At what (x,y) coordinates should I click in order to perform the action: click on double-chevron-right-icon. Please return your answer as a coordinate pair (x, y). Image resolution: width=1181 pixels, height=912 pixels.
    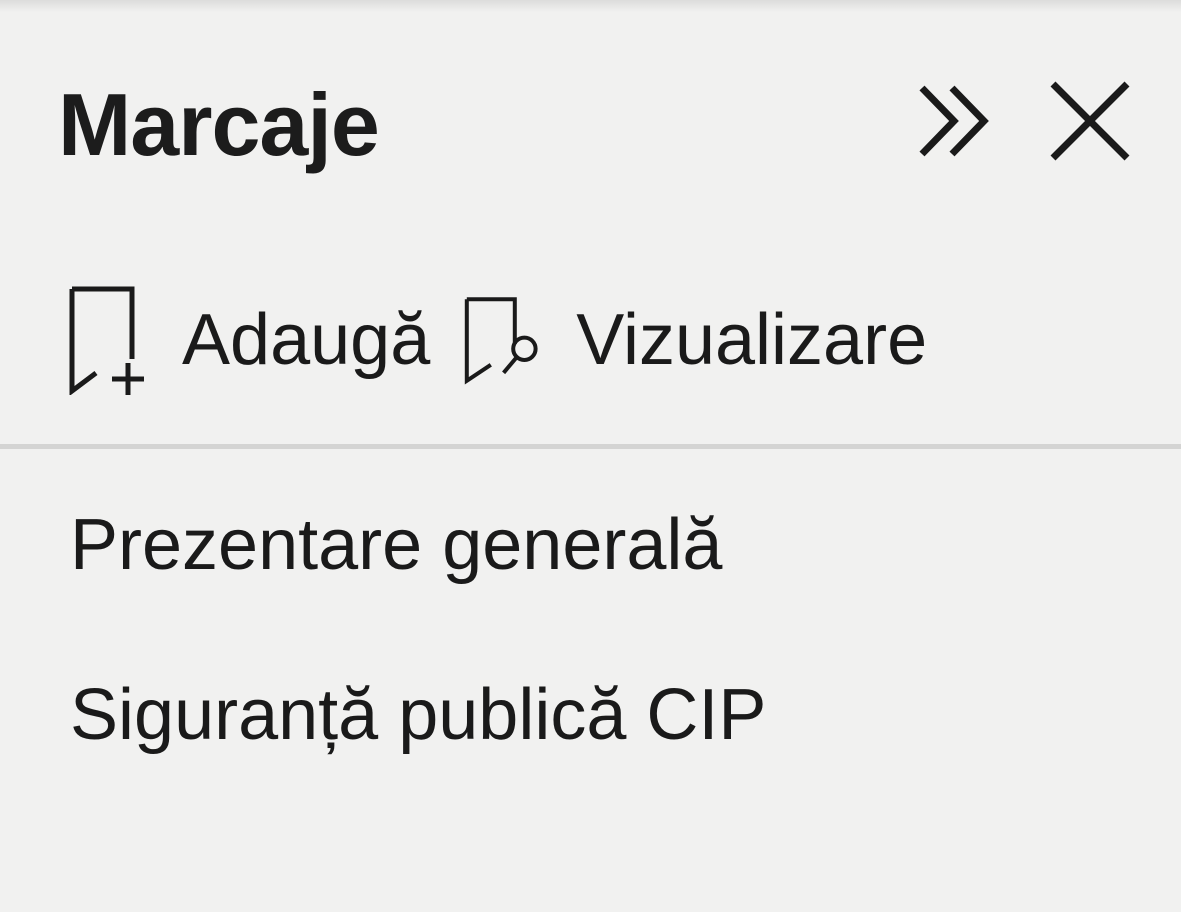
    Looking at the image, I should click on (955, 123).